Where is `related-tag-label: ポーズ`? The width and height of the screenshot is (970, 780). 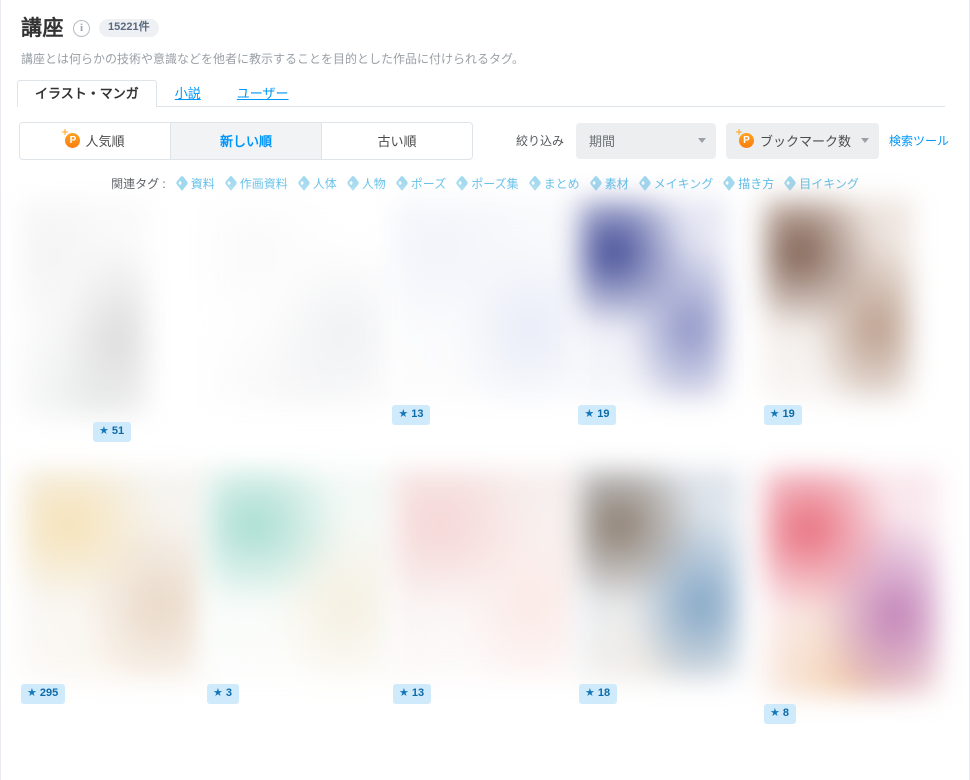
related-tag-label: ポーズ is located at coordinates (428, 183).